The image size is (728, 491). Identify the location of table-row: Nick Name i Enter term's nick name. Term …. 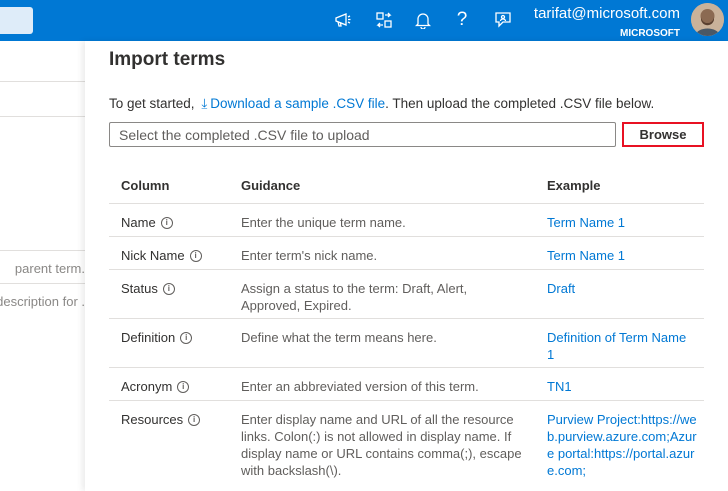
(406, 252).